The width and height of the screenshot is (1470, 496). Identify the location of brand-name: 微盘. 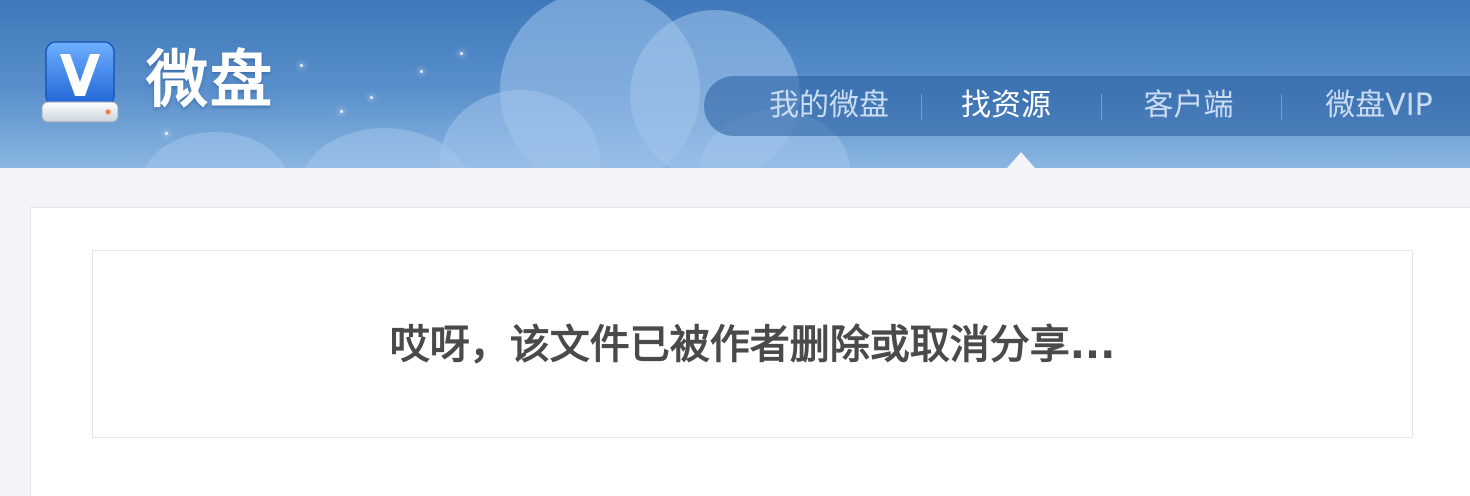
(210, 80).